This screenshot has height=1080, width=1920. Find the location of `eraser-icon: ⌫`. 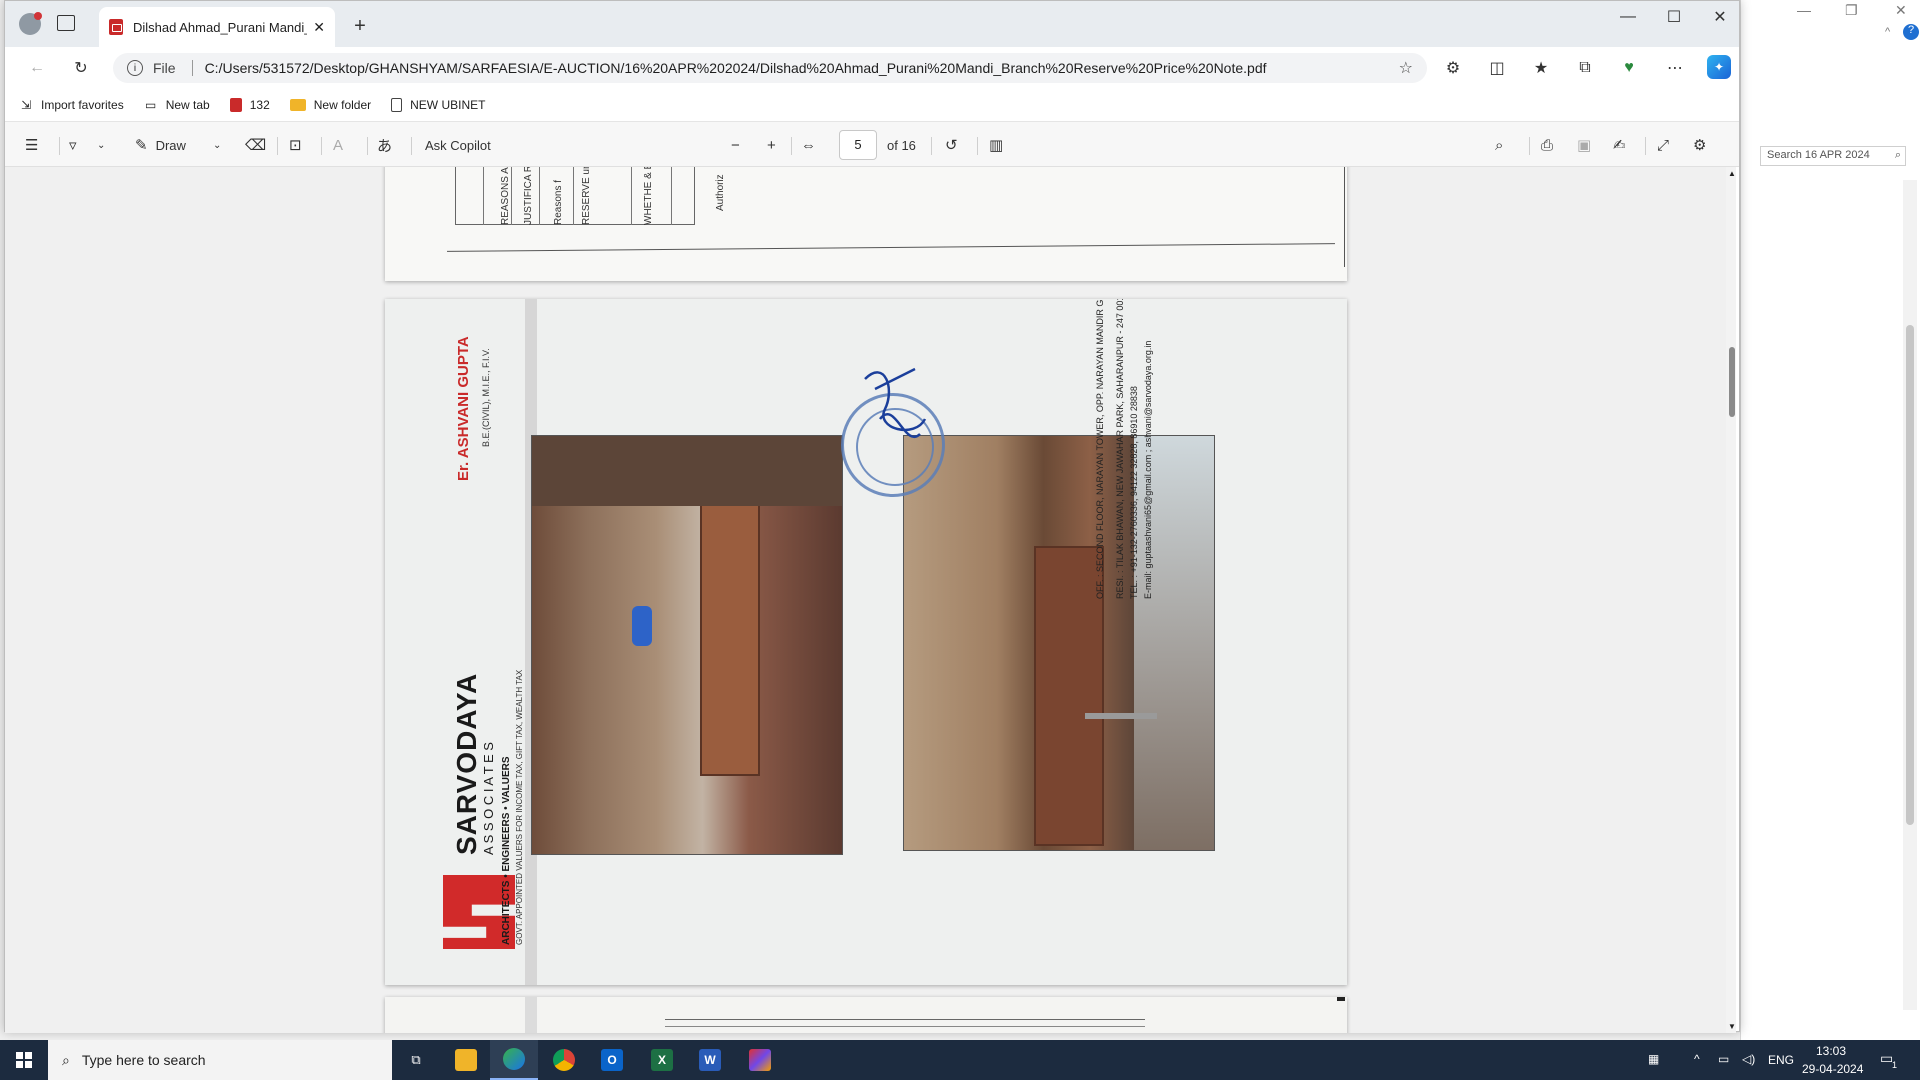

eraser-icon: ⌫ is located at coordinates (255, 145).